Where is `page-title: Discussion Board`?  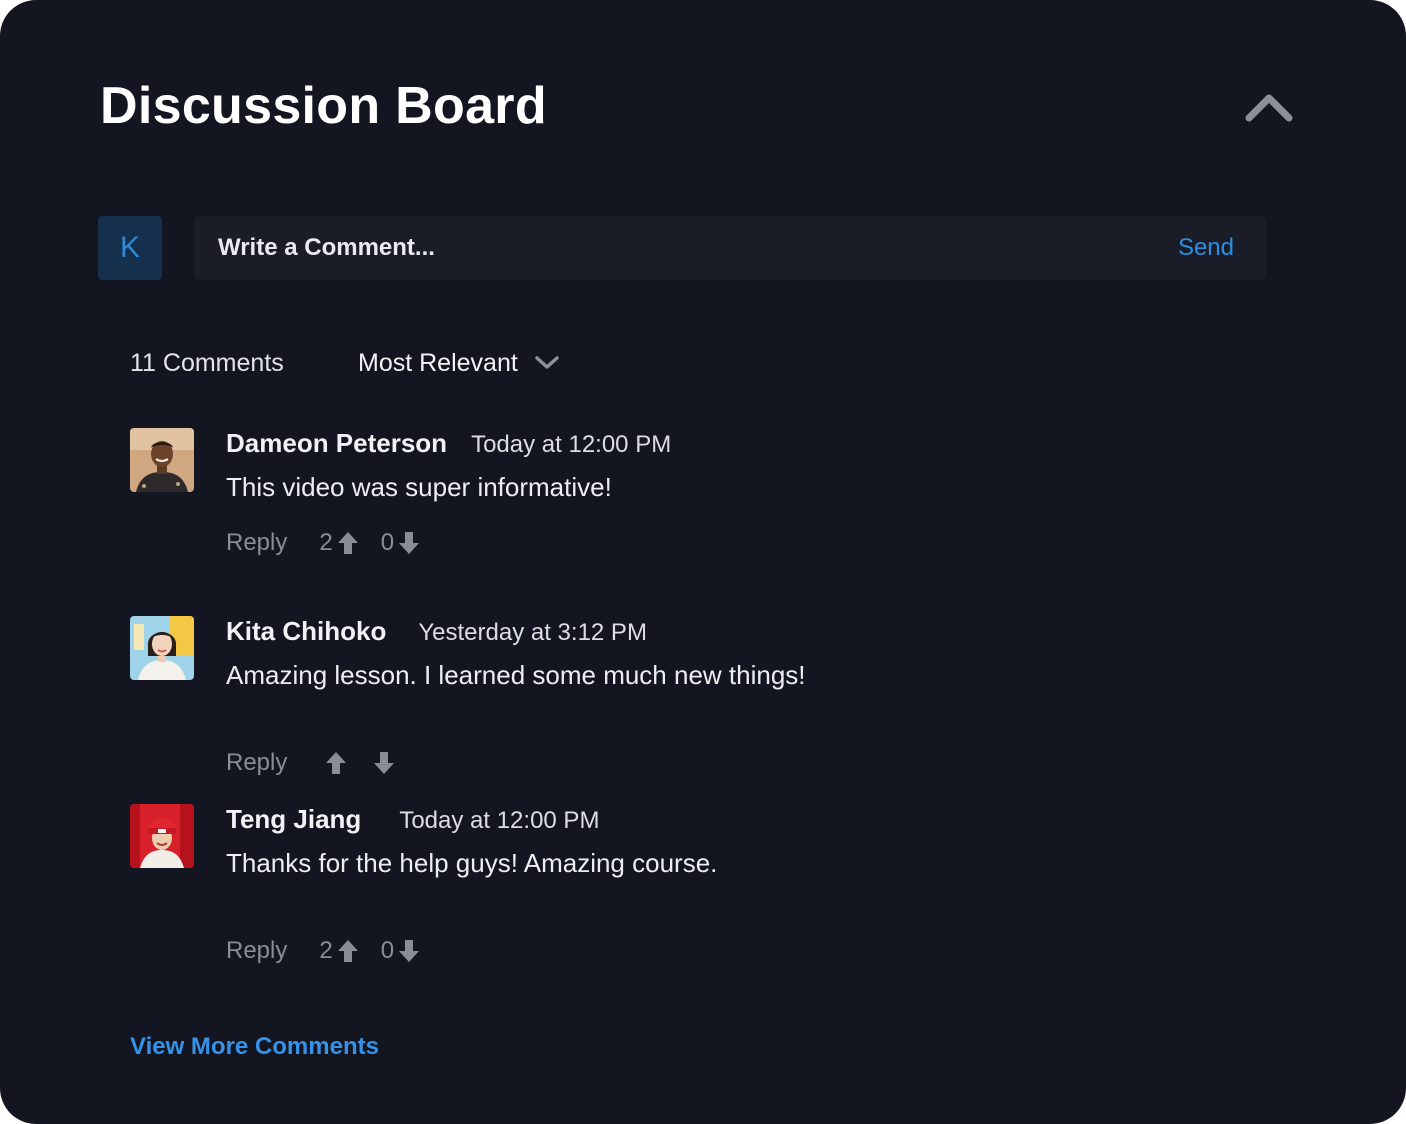 page-title: Discussion Board is located at coordinates (323, 106).